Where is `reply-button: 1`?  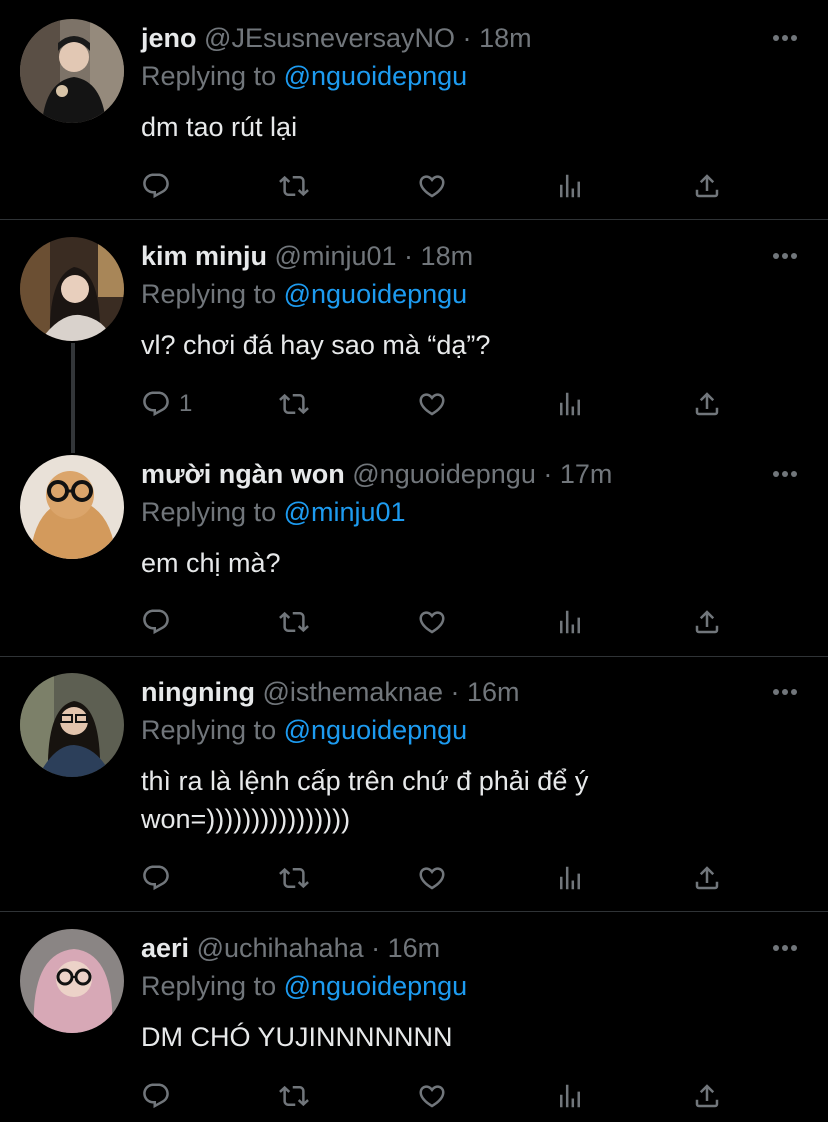
reply-button: 1 is located at coordinates (166, 404).